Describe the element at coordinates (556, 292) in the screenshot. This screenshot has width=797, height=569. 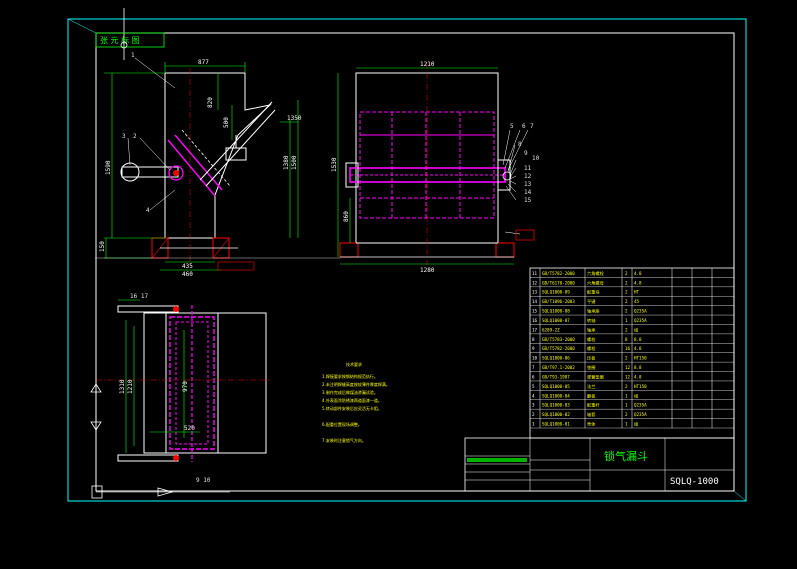
I see `parts-table-cell: SQLQ1000-09` at that location.